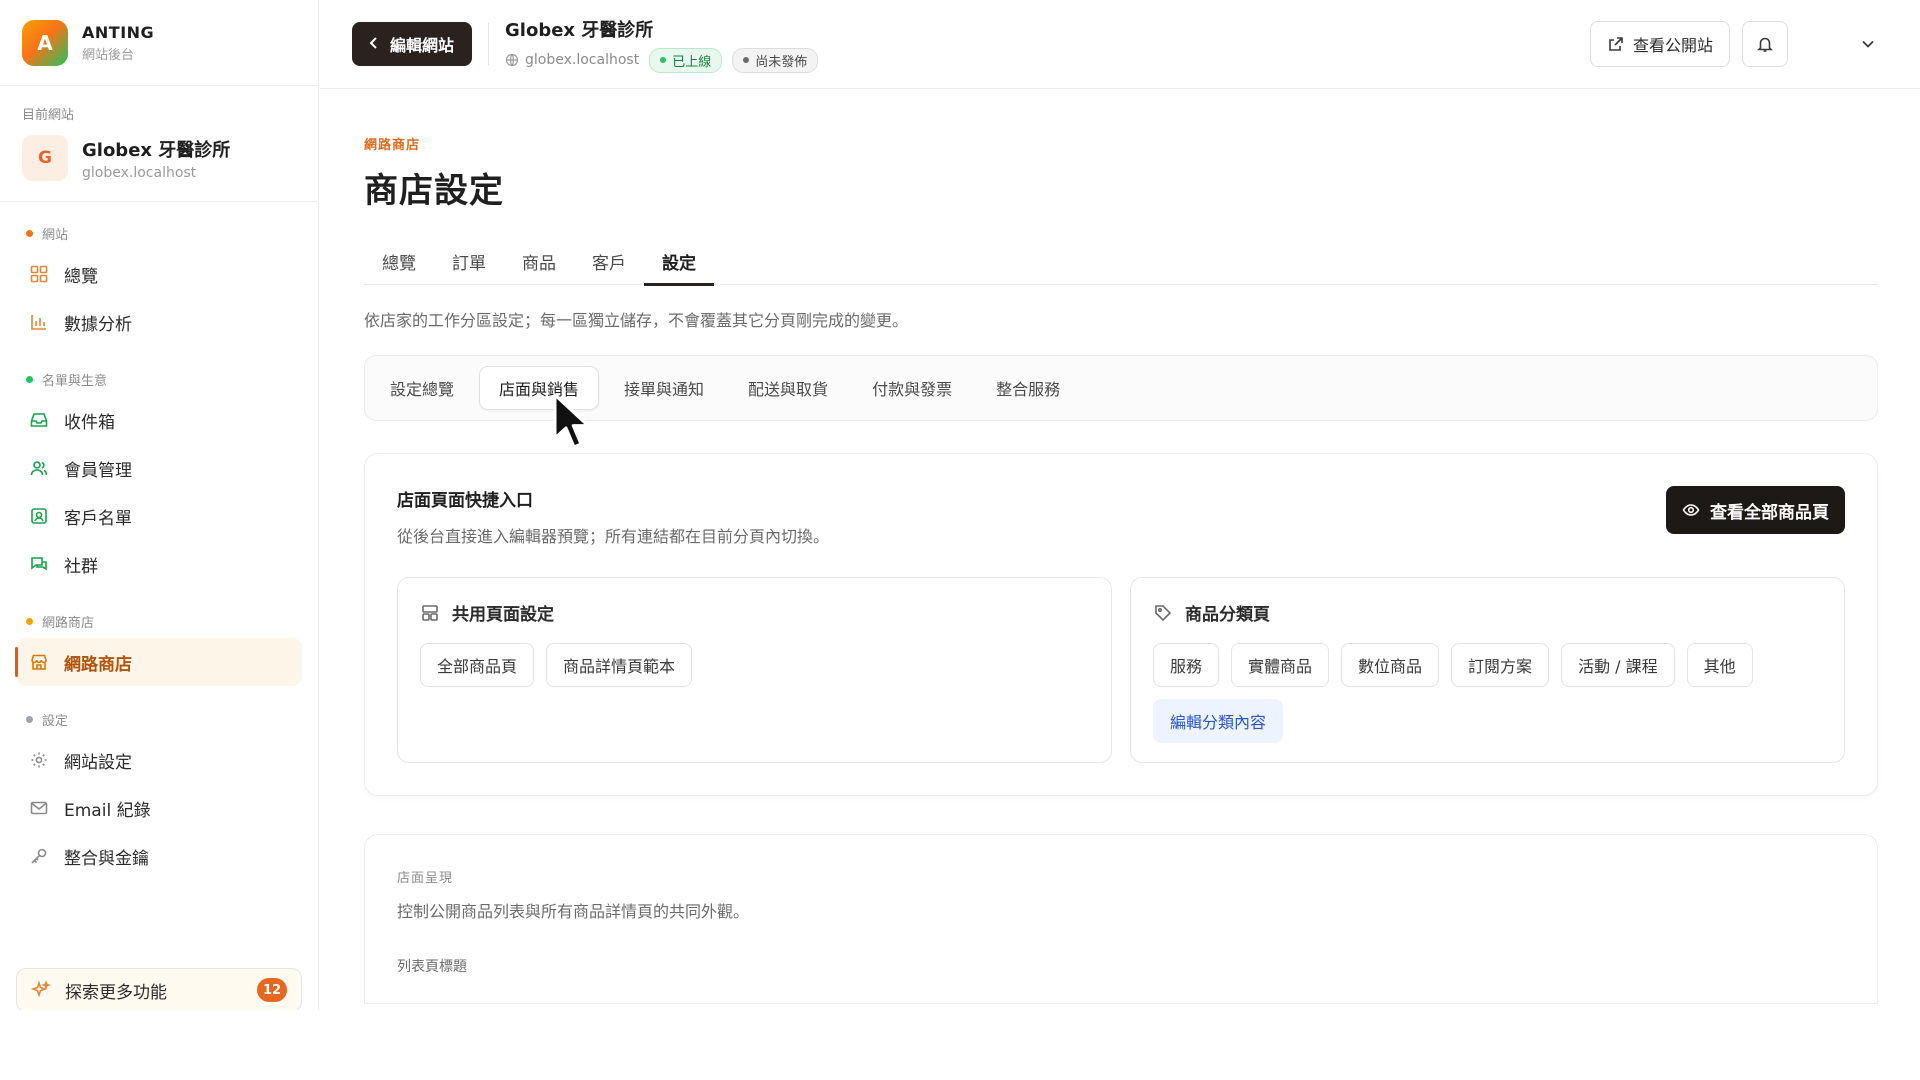  Describe the element at coordinates (159, 856) in the screenshot. I see `sidebar-item-integrations: 整合與金鑰` at that location.